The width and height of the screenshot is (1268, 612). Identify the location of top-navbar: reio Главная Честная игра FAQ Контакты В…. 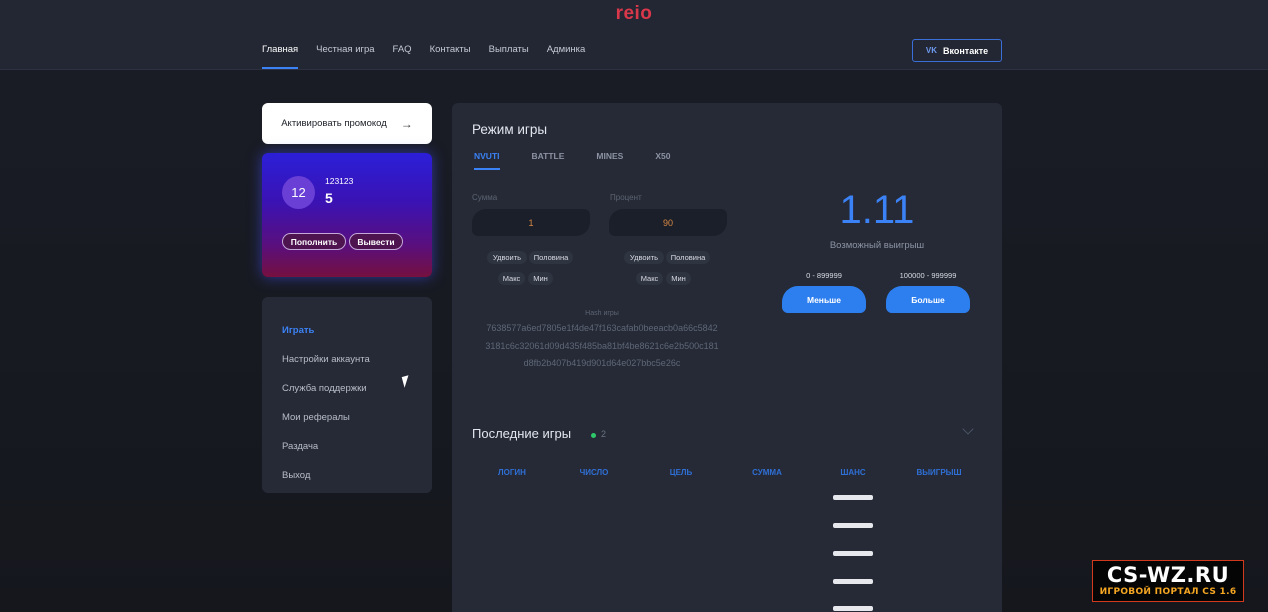
(634, 35).